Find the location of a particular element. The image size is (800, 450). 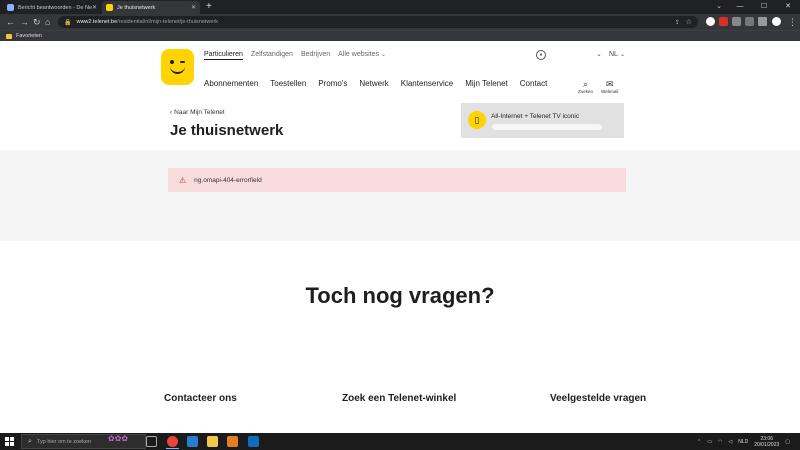

warning-icon: ⚠ is located at coordinates (183, 180).